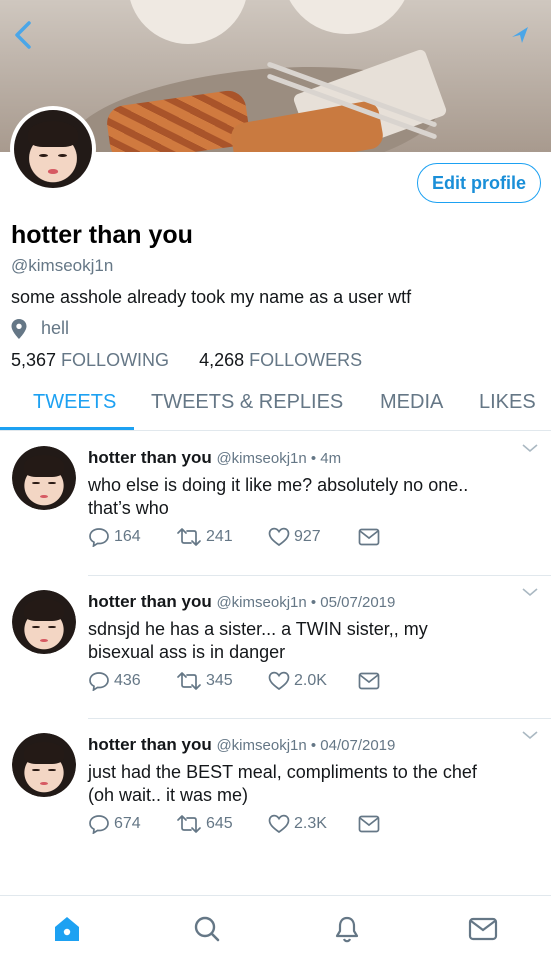  I want to click on bell-icon, so click(347, 929).